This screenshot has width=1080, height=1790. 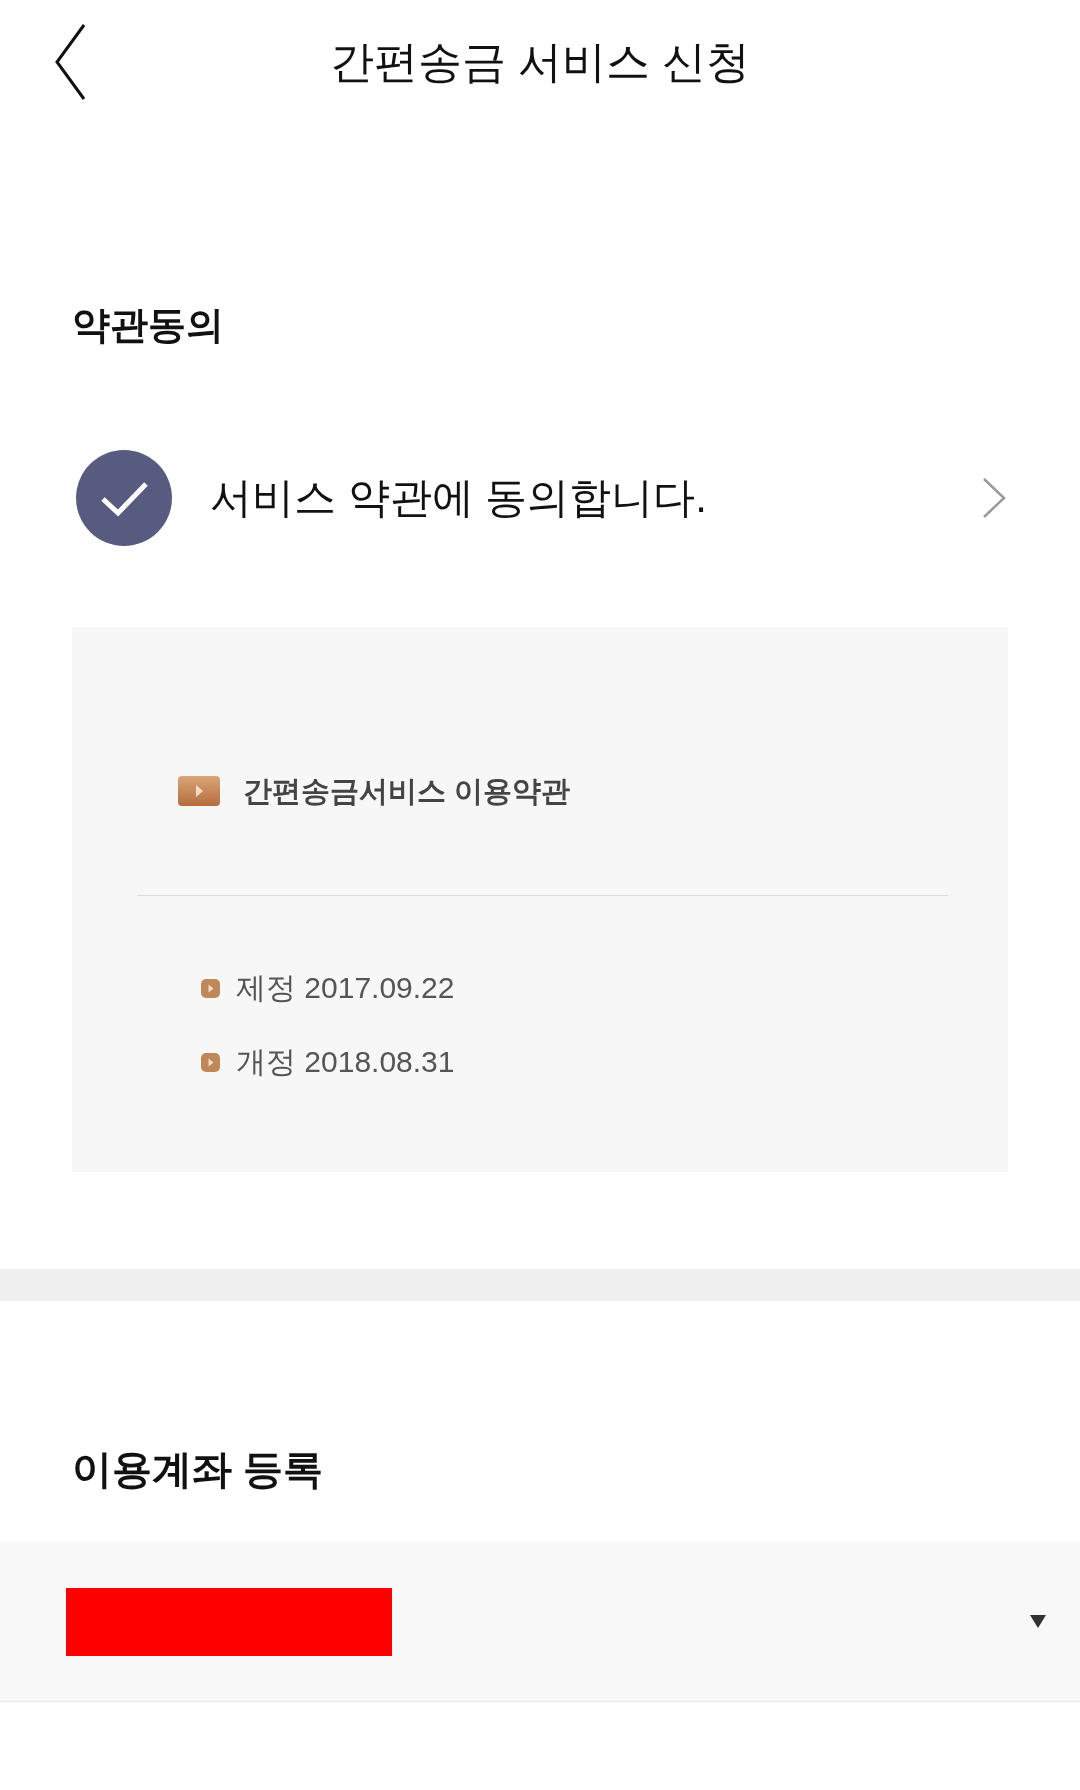 What do you see at coordinates (199, 791) in the screenshot?
I see `play-tile-icon` at bounding box center [199, 791].